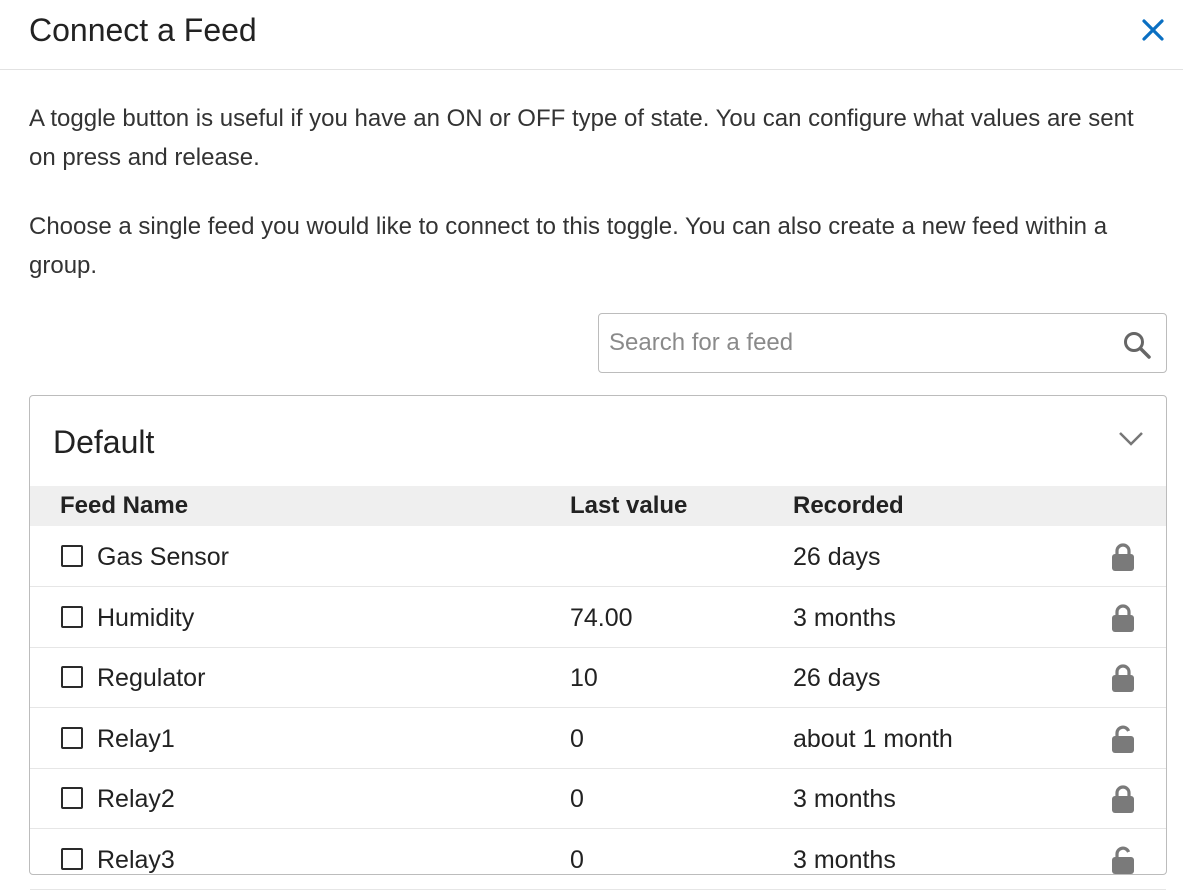 This screenshot has width=1183, height=890. Describe the element at coordinates (598, 557) in the screenshot. I see `table-row: Gas Sensor 26 days` at that location.